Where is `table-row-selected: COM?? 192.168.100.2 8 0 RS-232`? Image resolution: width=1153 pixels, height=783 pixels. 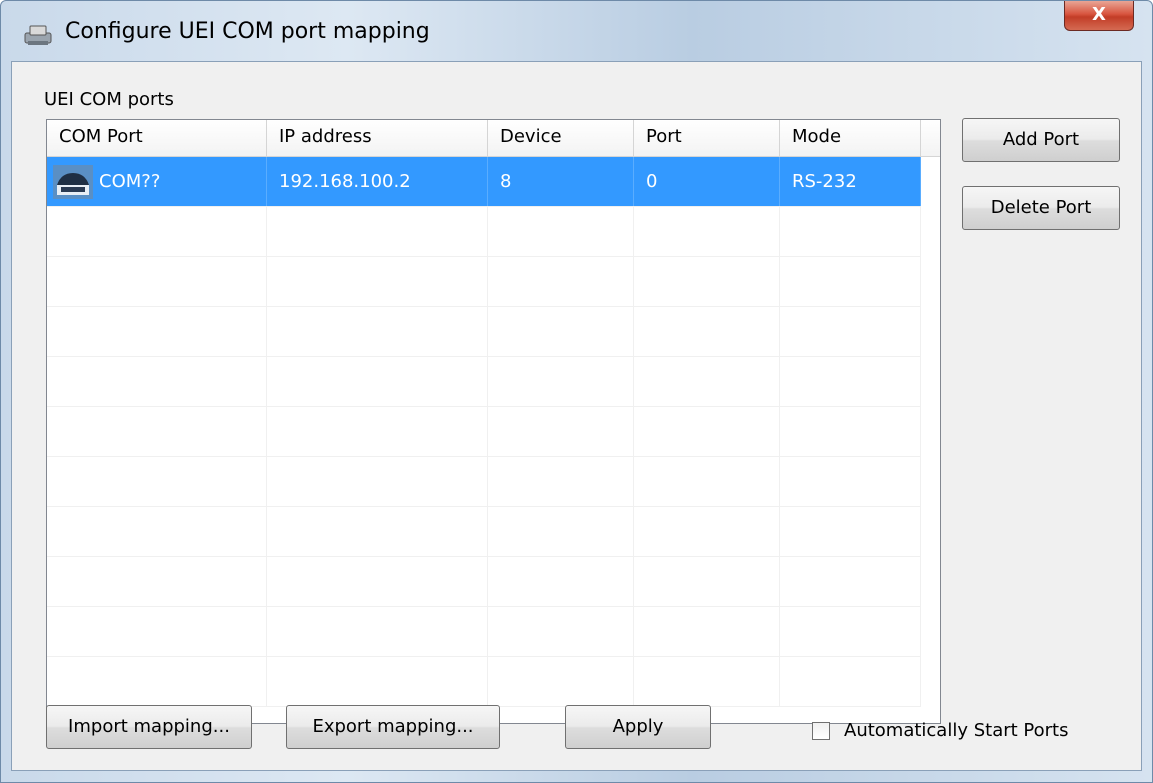
table-row-selected: COM?? 192.168.100.2 8 0 RS-232 is located at coordinates (484, 182).